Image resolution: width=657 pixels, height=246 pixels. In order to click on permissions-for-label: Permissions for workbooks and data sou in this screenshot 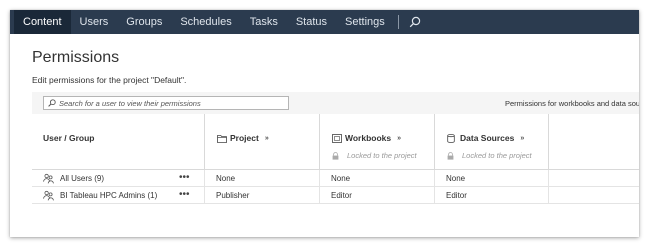, I will do `click(572, 103)`.